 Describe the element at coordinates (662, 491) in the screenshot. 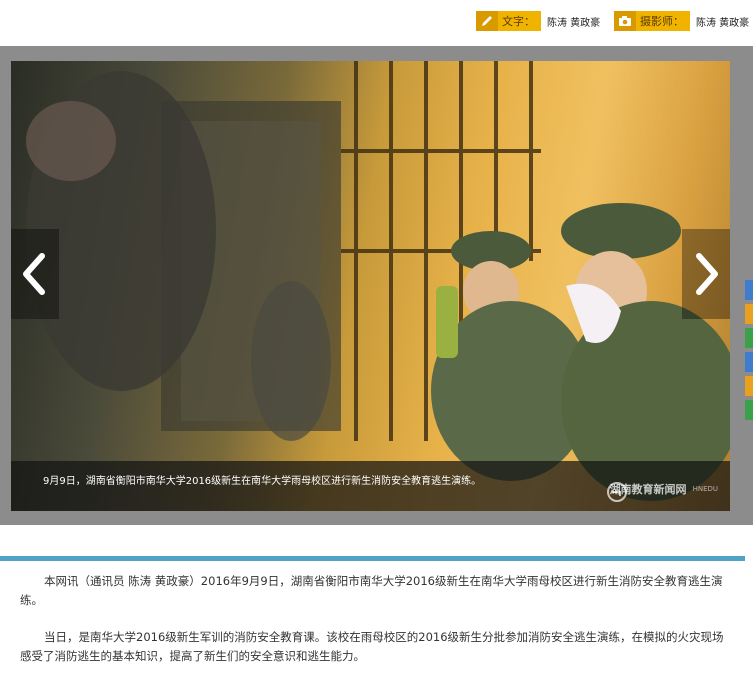

I see `site-watermark: 湖南教育新闻网 HNEDU` at that location.